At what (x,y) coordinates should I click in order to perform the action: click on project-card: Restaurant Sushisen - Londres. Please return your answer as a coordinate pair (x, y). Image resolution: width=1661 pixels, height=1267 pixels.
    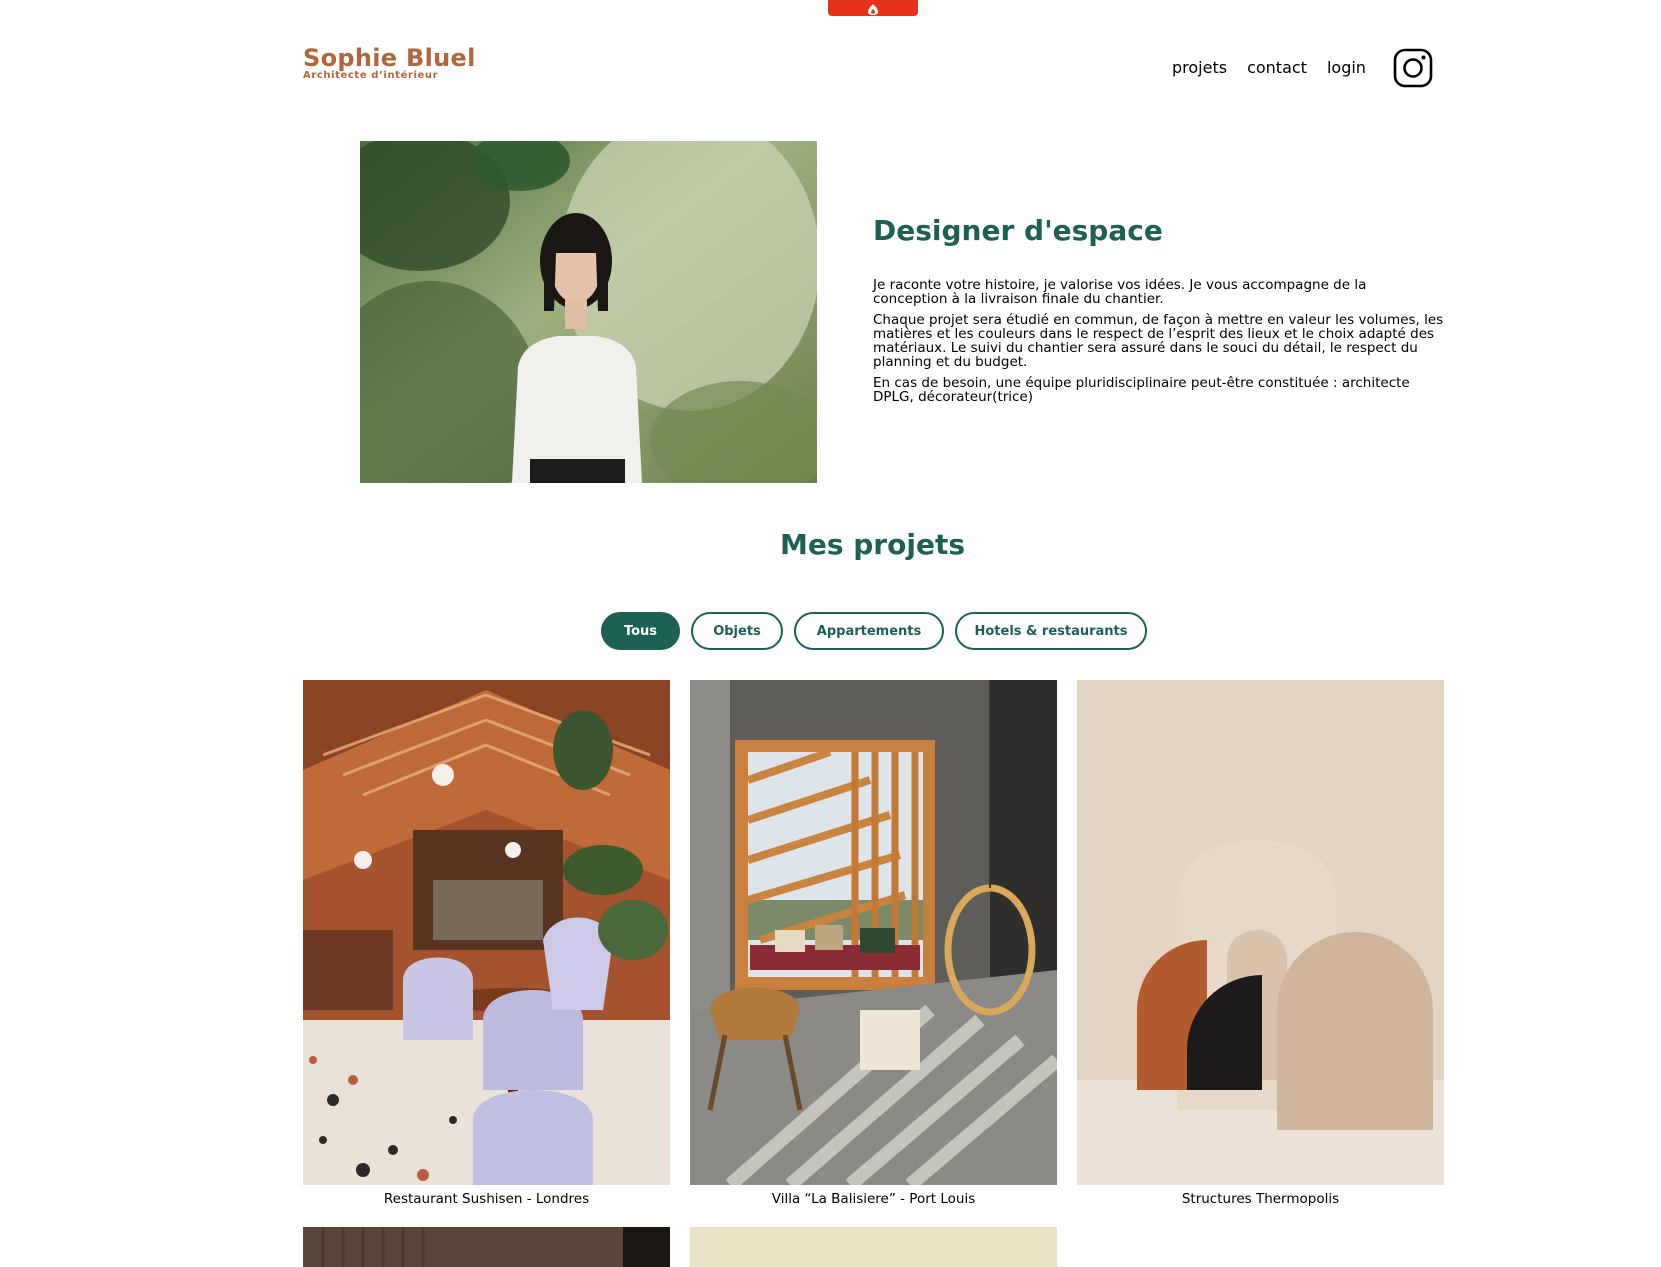
    Looking at the image, I should click on (486, 943).